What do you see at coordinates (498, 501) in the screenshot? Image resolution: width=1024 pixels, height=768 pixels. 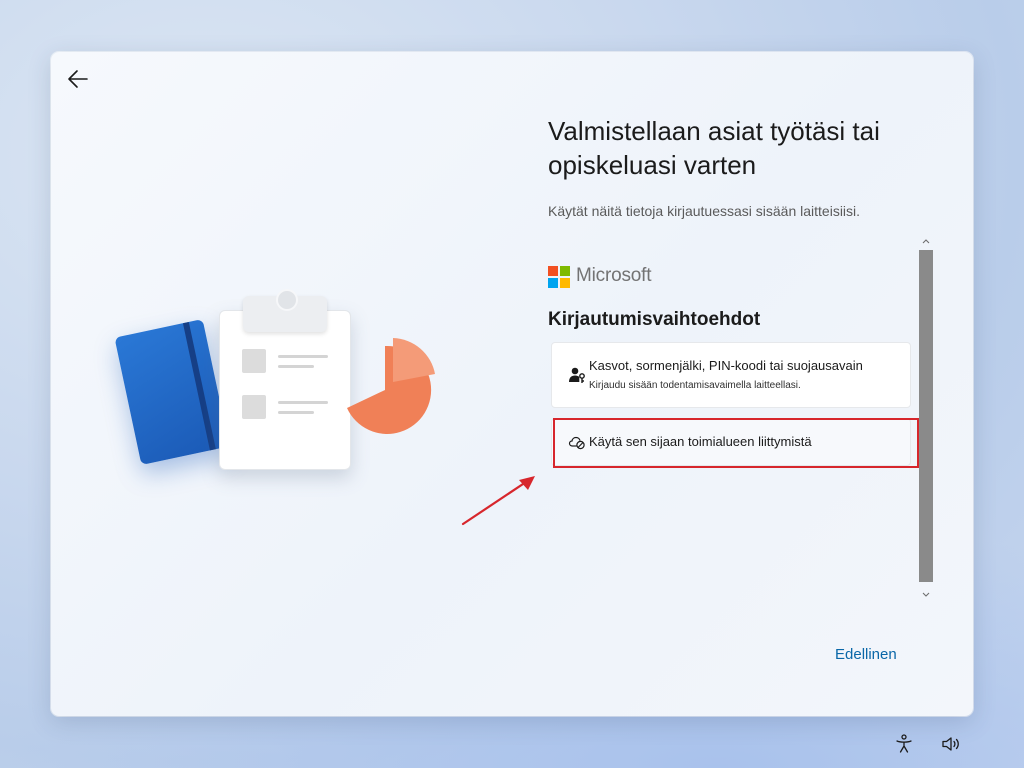 I see `annotation-arrow-icon` at bounding box center [498, 501].